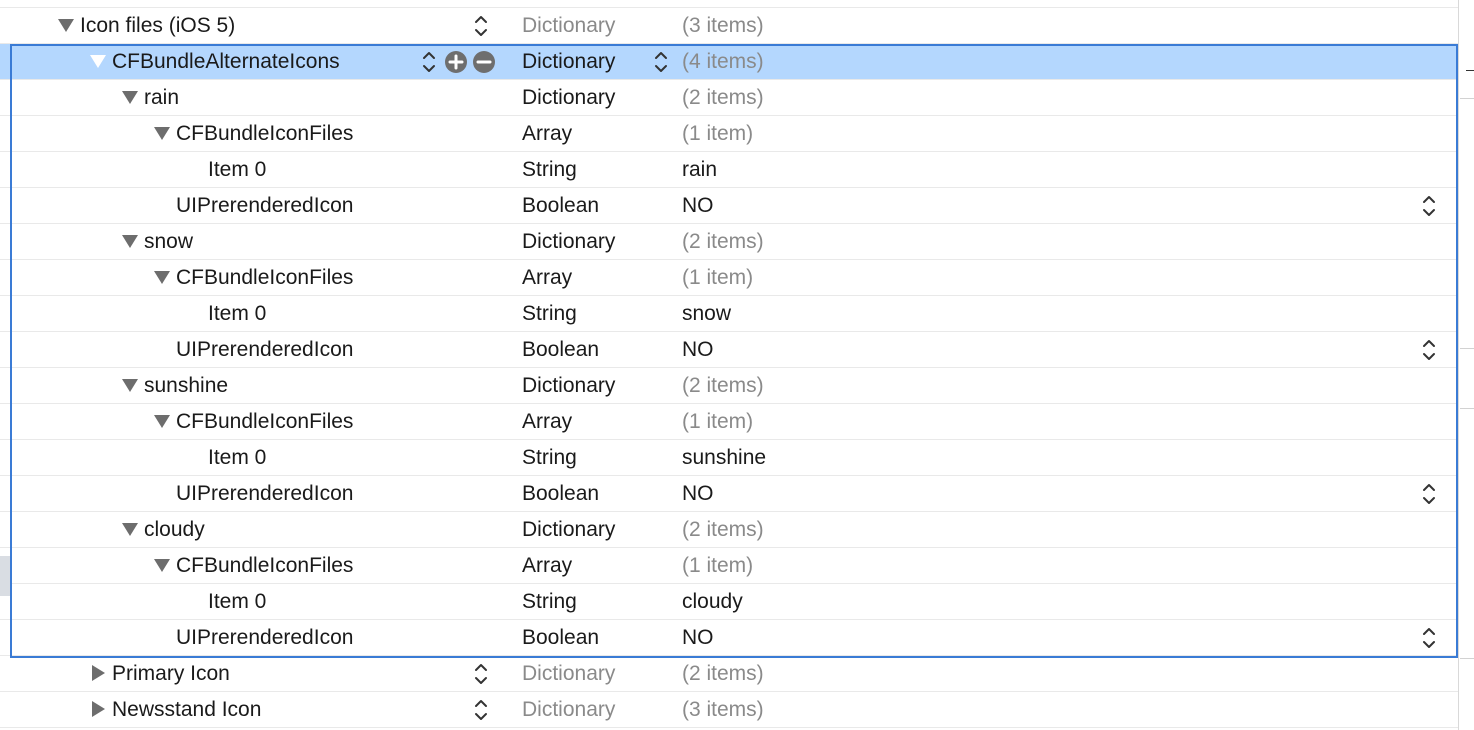  I want to click on row-key: rain, so click(162, 97).